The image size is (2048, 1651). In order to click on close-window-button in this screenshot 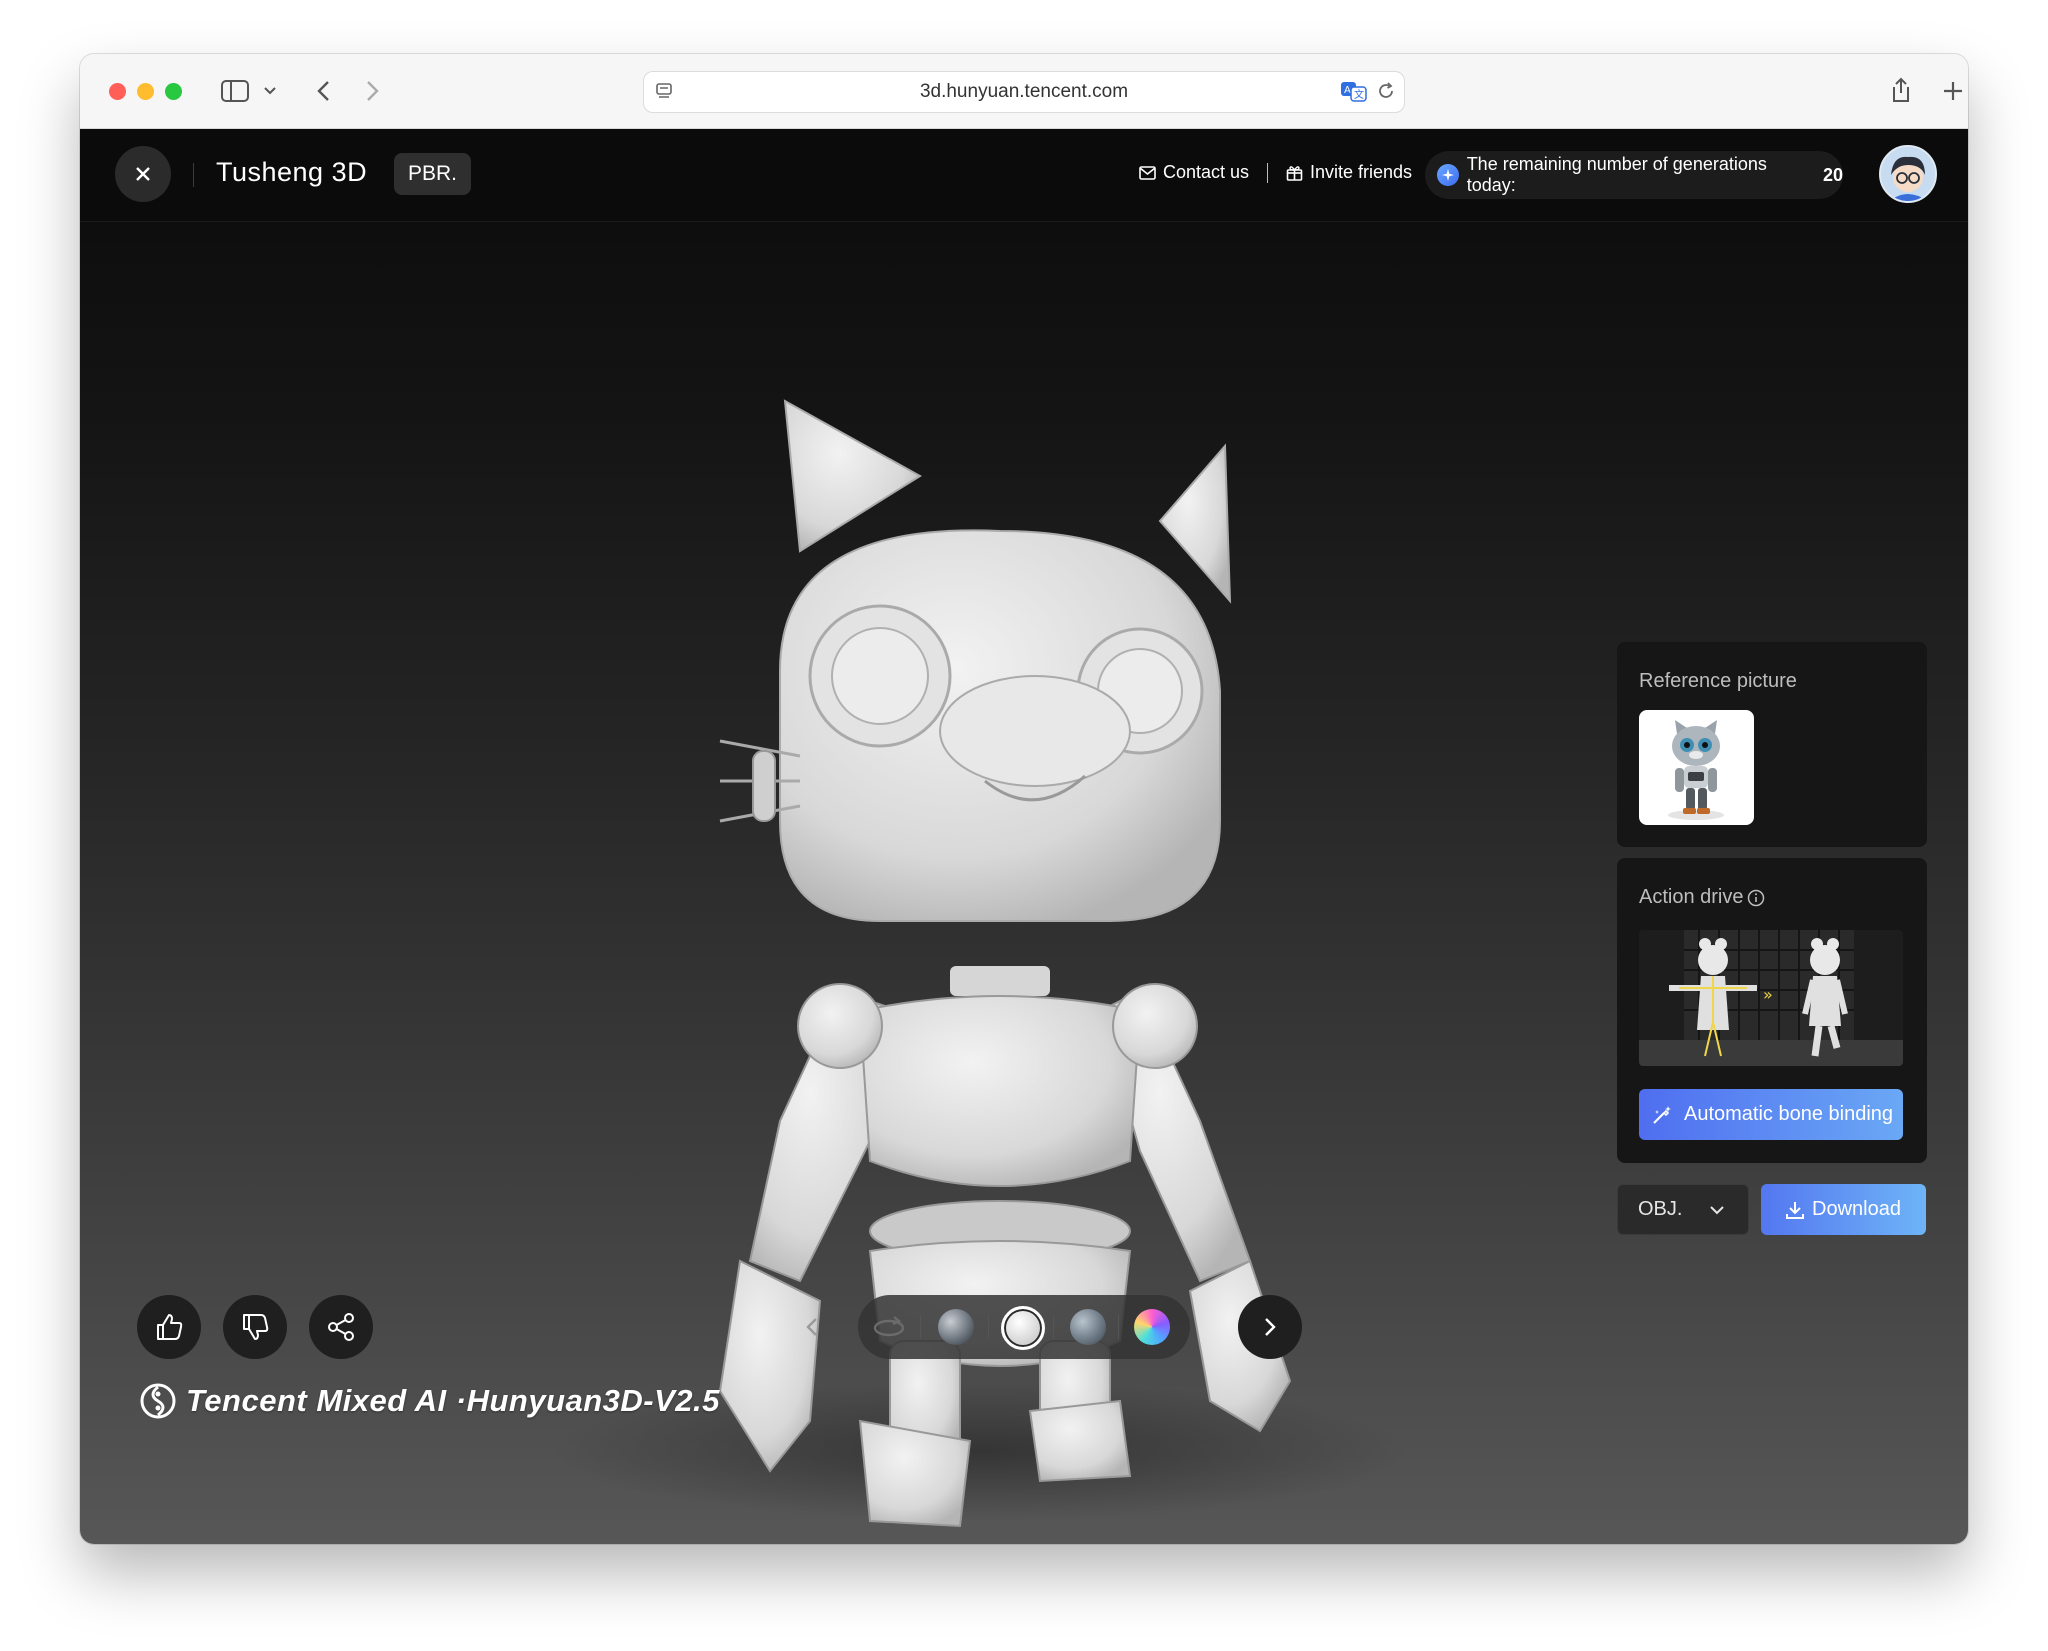, I will do `click(117, 91)`.